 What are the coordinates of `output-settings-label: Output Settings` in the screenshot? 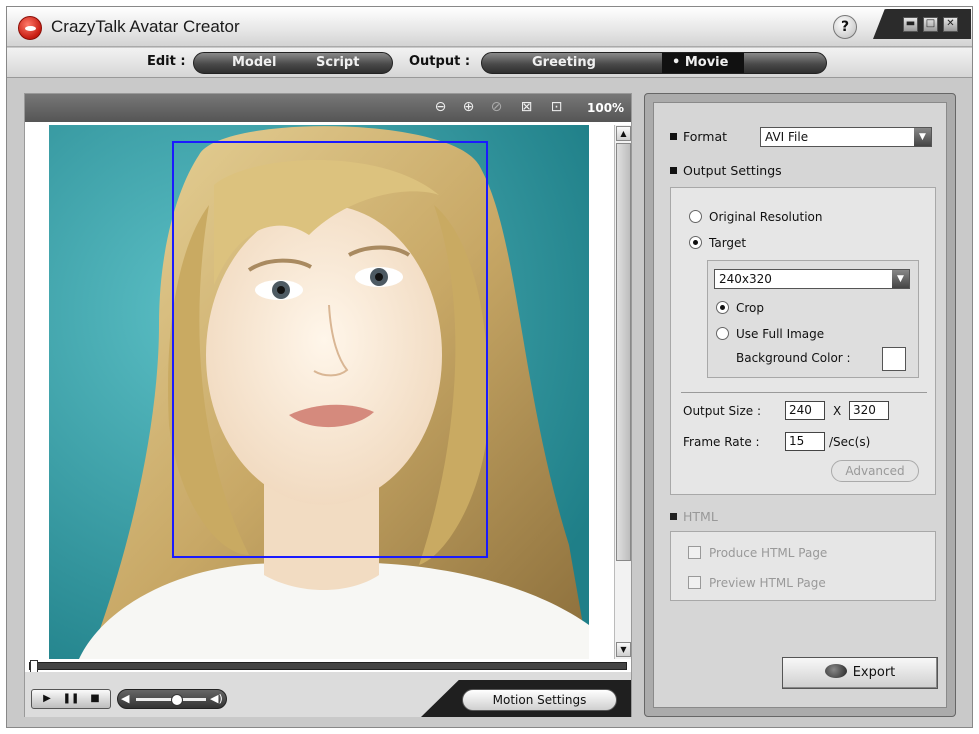 It's located at (726, 170).